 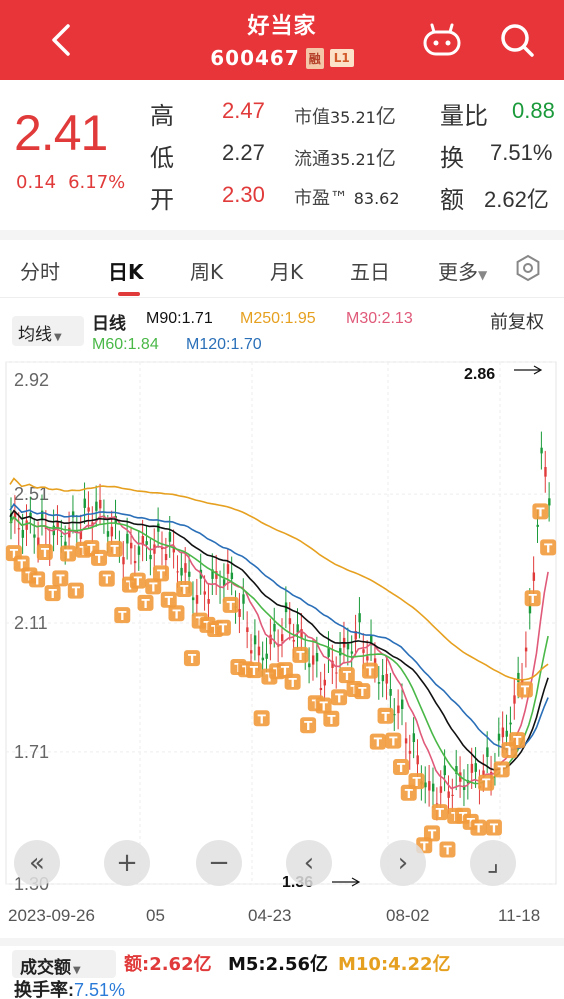 What do you see at coordinates (528, 268) in the screenshot?
I see `settings-hexagon-icon` at bounding box center [528, 268].